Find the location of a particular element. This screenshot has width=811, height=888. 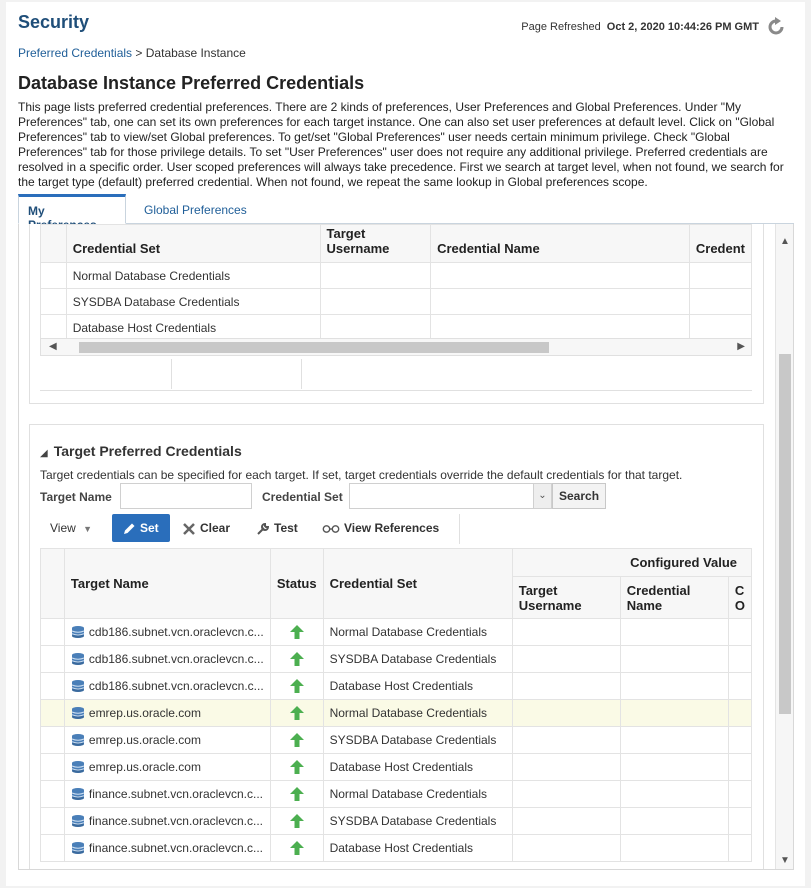

view-menu: View ▼ is located at coordinates (71, 528).